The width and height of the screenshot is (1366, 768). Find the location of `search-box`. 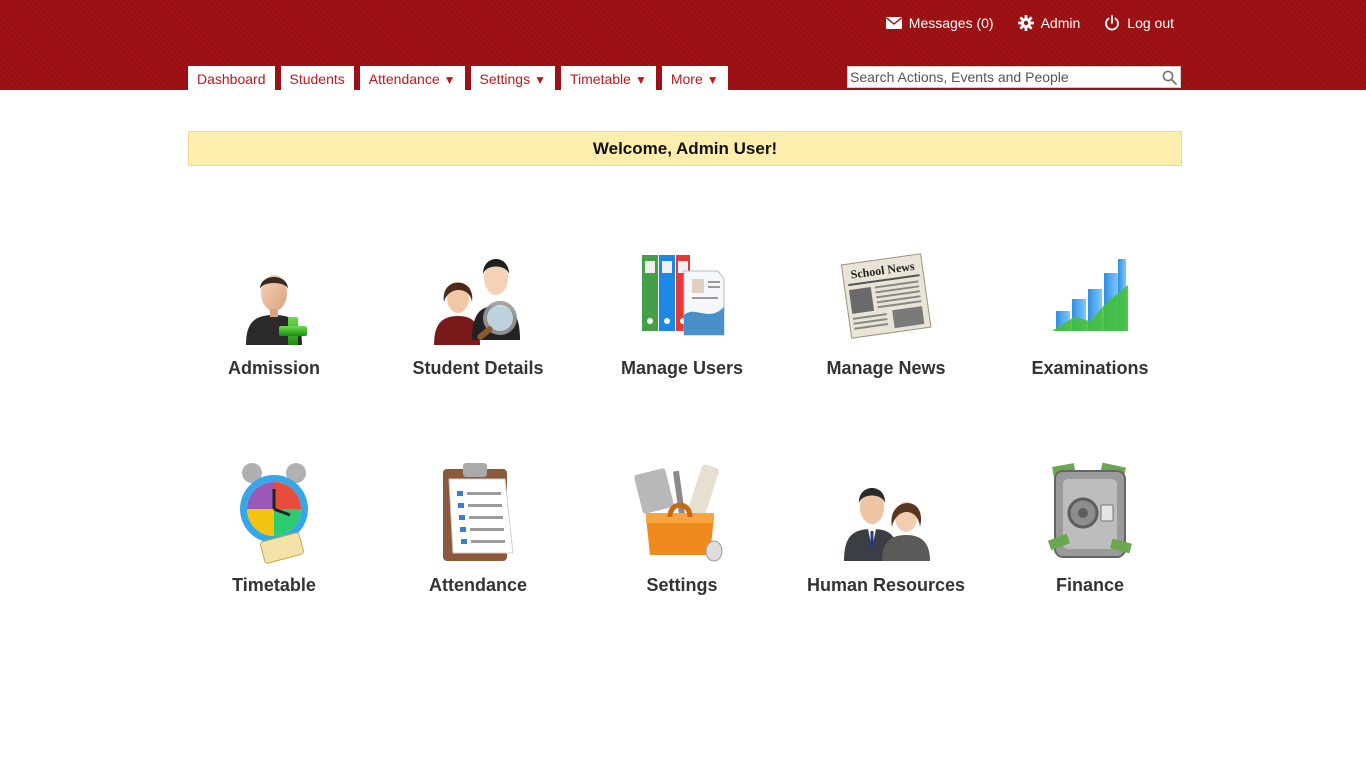

search-box is located at coordinates (1014, 77).